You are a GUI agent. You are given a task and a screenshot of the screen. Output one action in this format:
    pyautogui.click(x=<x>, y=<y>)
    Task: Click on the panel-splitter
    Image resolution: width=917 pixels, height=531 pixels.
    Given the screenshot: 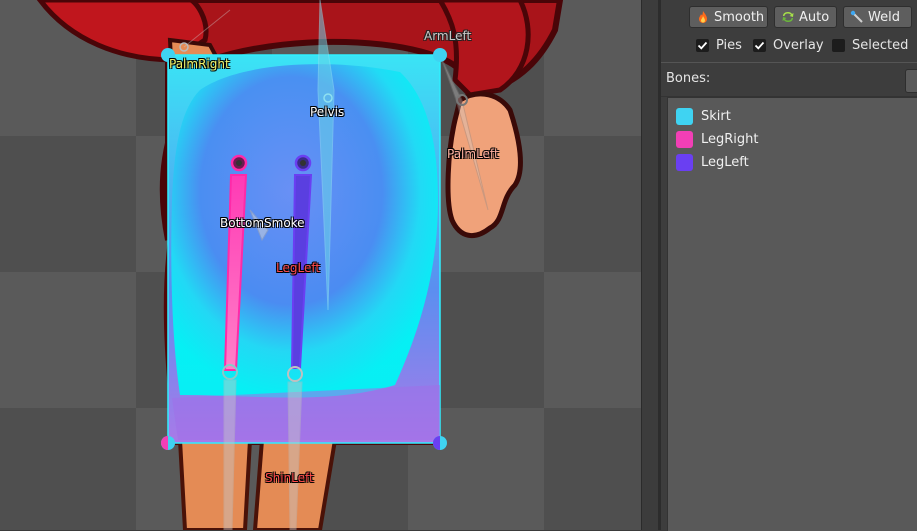 What is the action you would take?
    pyautogui.click(x=651, y=265)
    